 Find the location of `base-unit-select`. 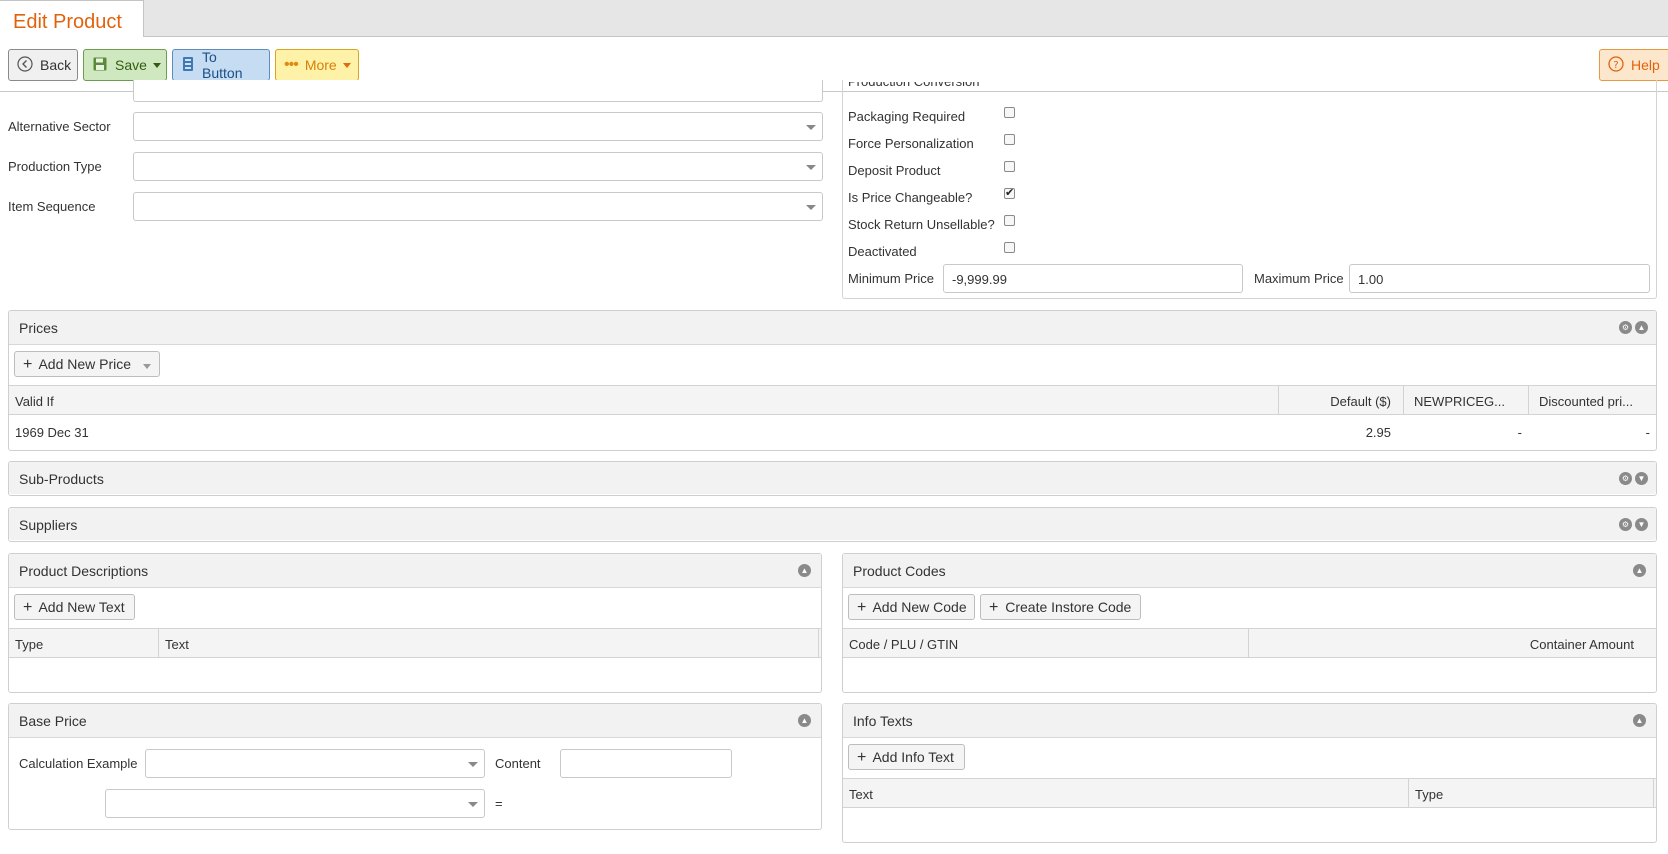

base-unit-select is located at coordinates (295, 803).